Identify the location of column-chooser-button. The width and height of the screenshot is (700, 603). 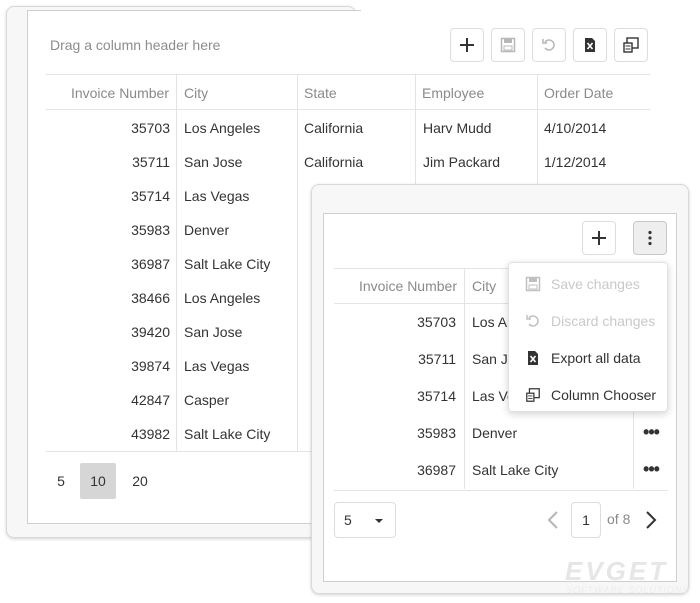
(631, 45).